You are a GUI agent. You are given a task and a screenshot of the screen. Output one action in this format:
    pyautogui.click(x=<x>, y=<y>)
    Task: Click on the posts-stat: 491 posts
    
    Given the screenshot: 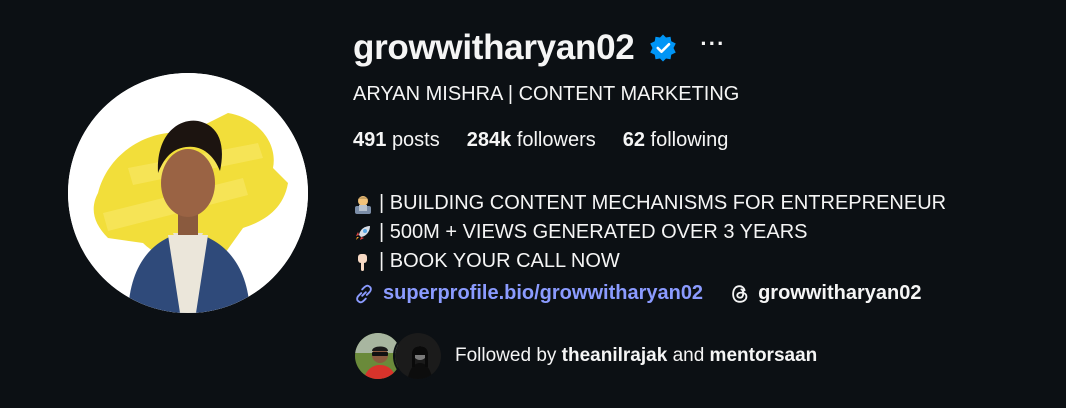 What is the action you would take?
    pyautogui.click(x=396, y=140)
    